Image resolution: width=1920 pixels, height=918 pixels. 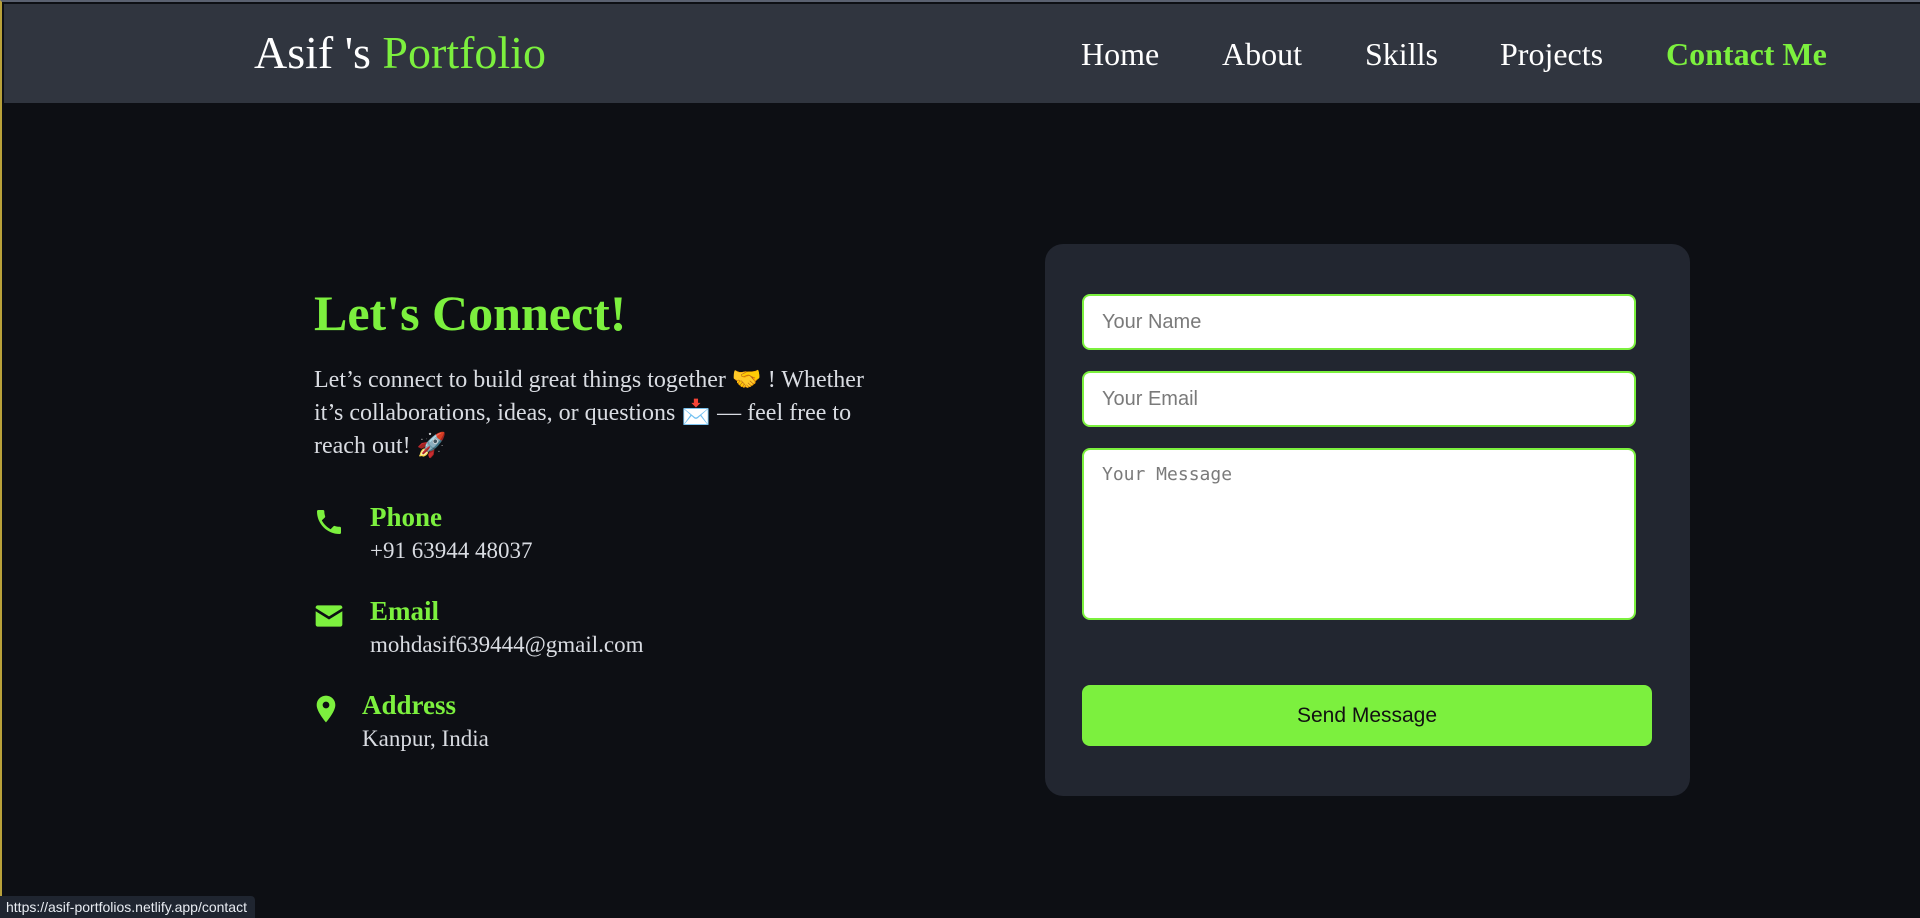 I want to click on phone-value: +91 63944 48037, so click(x=451, y=550).